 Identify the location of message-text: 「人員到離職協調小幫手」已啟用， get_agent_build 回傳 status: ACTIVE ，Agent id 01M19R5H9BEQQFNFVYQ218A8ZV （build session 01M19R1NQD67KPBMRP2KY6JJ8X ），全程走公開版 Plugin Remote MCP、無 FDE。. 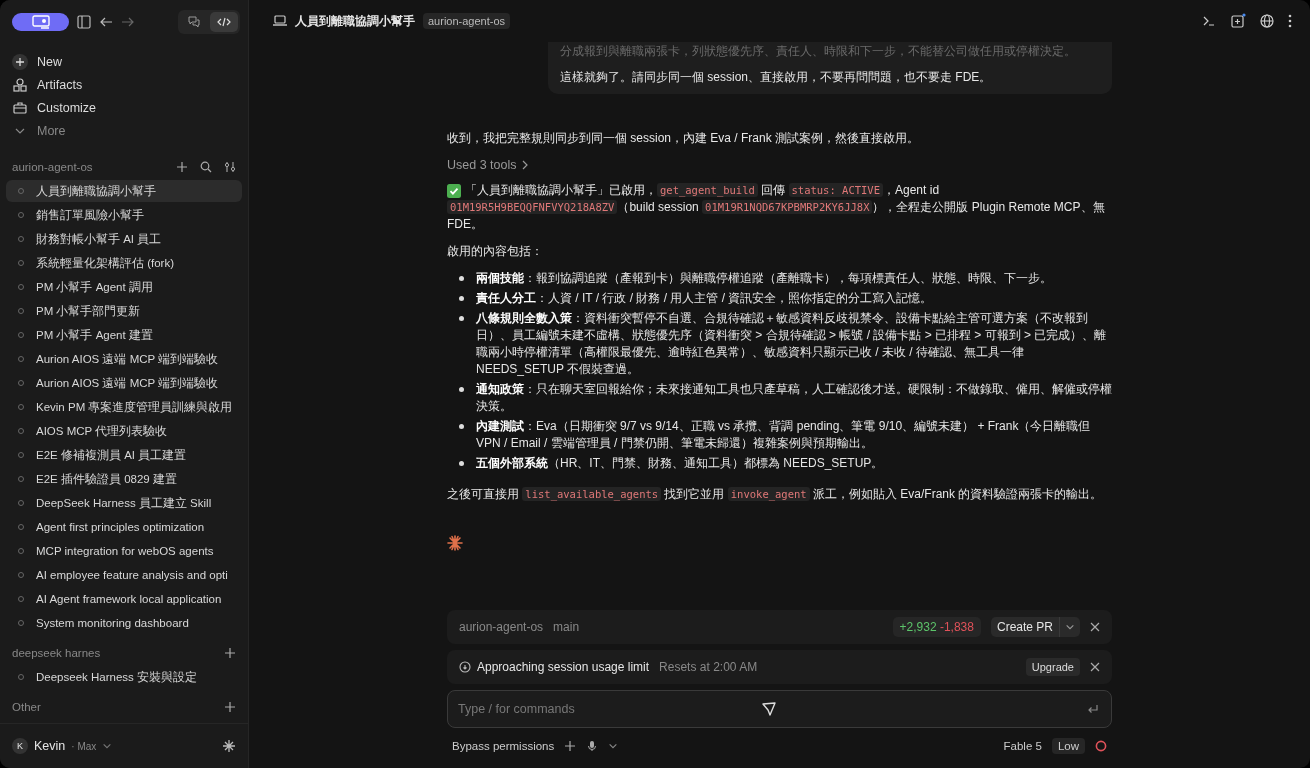
(776, 207).